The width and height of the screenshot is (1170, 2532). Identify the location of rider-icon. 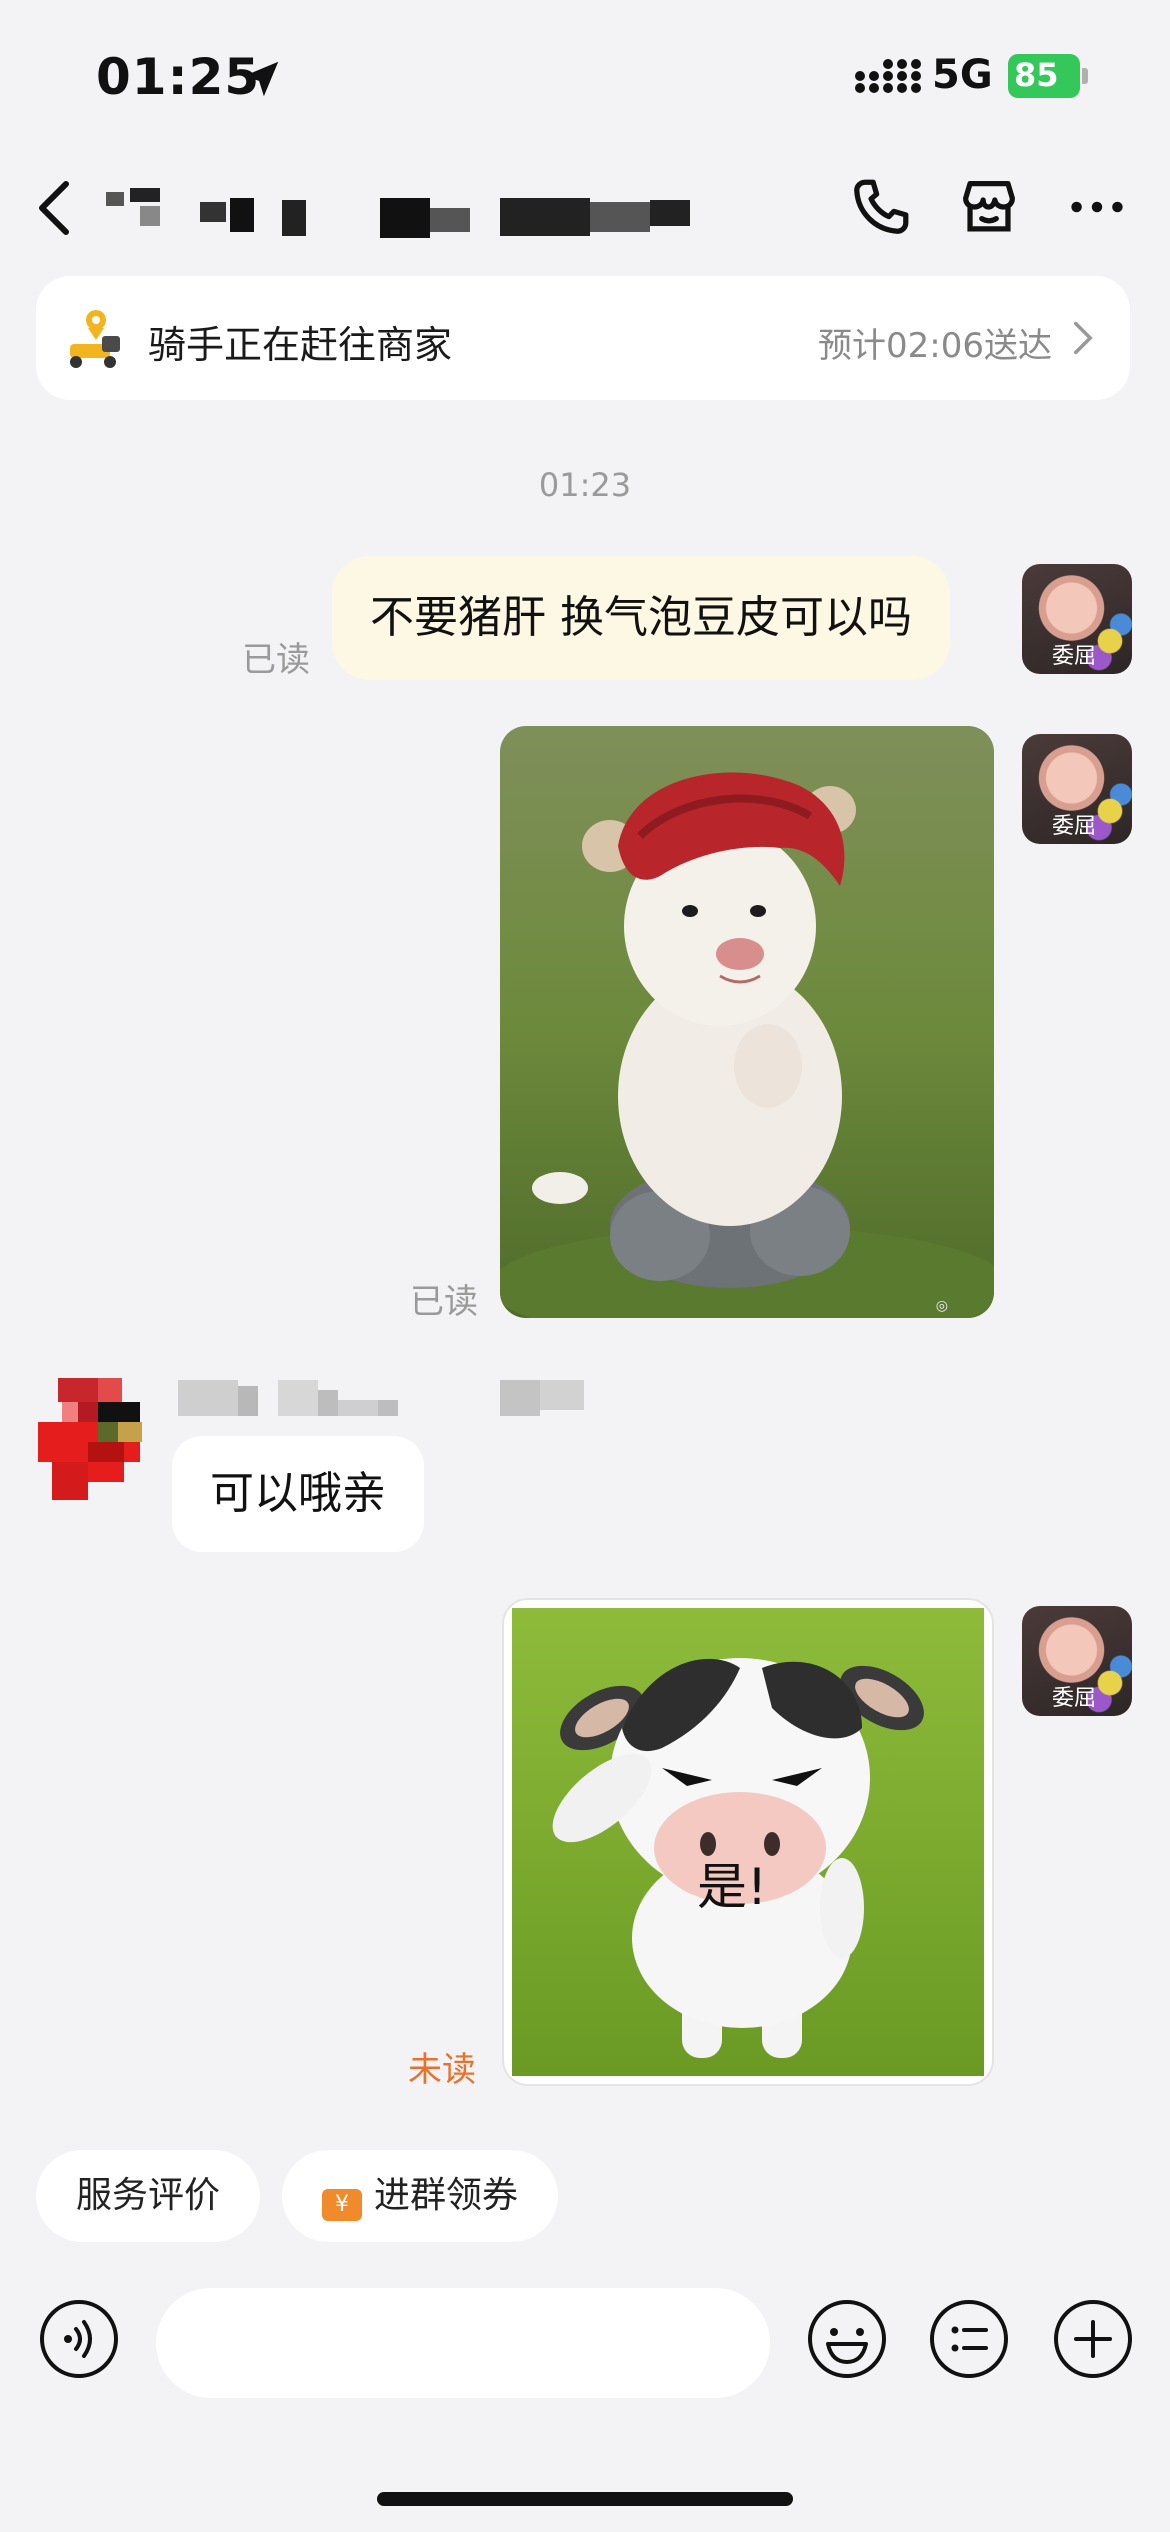
(95, 339).